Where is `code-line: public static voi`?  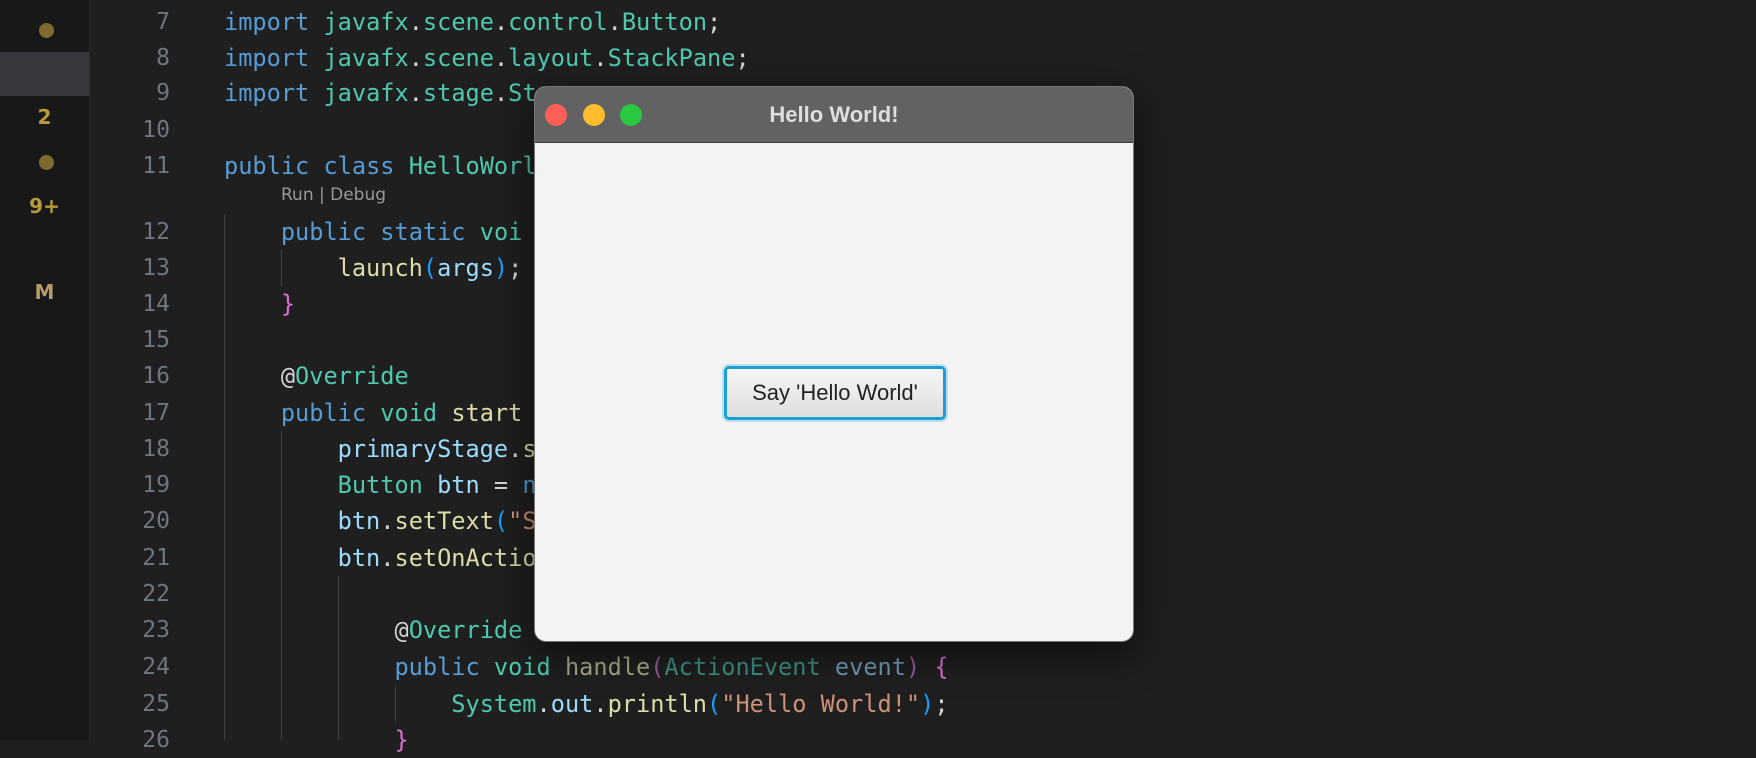
code-line: public static voi is located at coordinates (373, 232).